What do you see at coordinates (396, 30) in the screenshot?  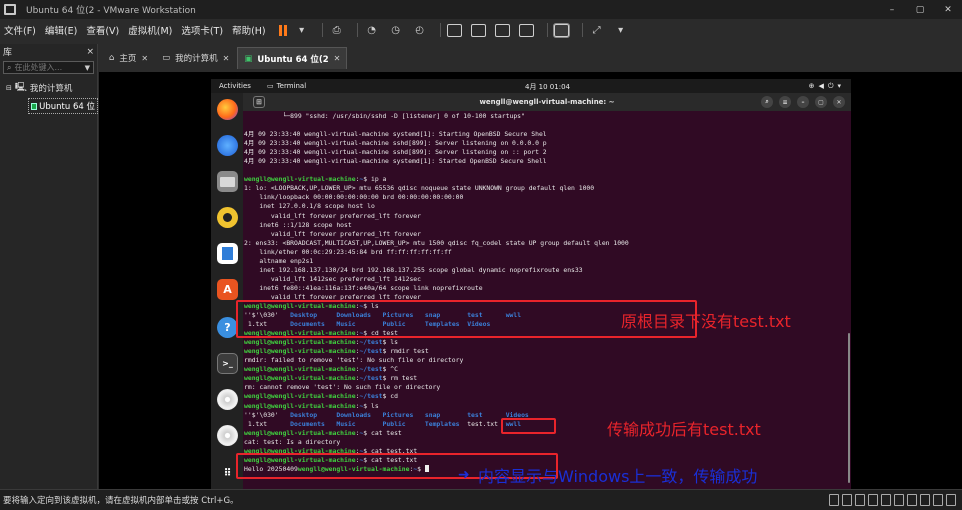 I see `revert-snapshot-icon: ◷` at bounding box center [396, 30].